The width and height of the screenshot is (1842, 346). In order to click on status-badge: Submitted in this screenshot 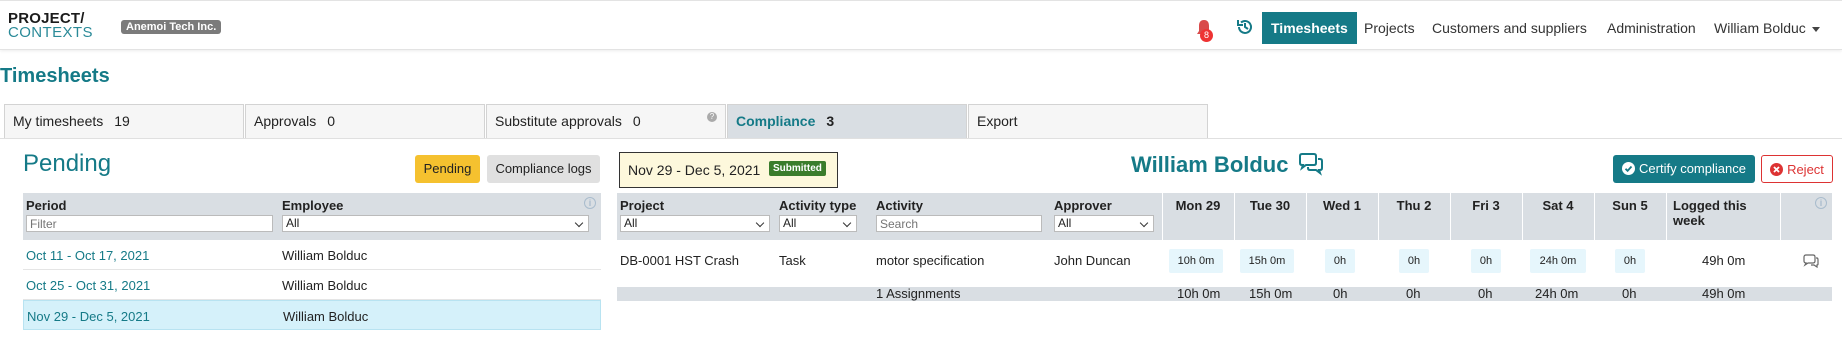, I will do `click(797, 168)`.